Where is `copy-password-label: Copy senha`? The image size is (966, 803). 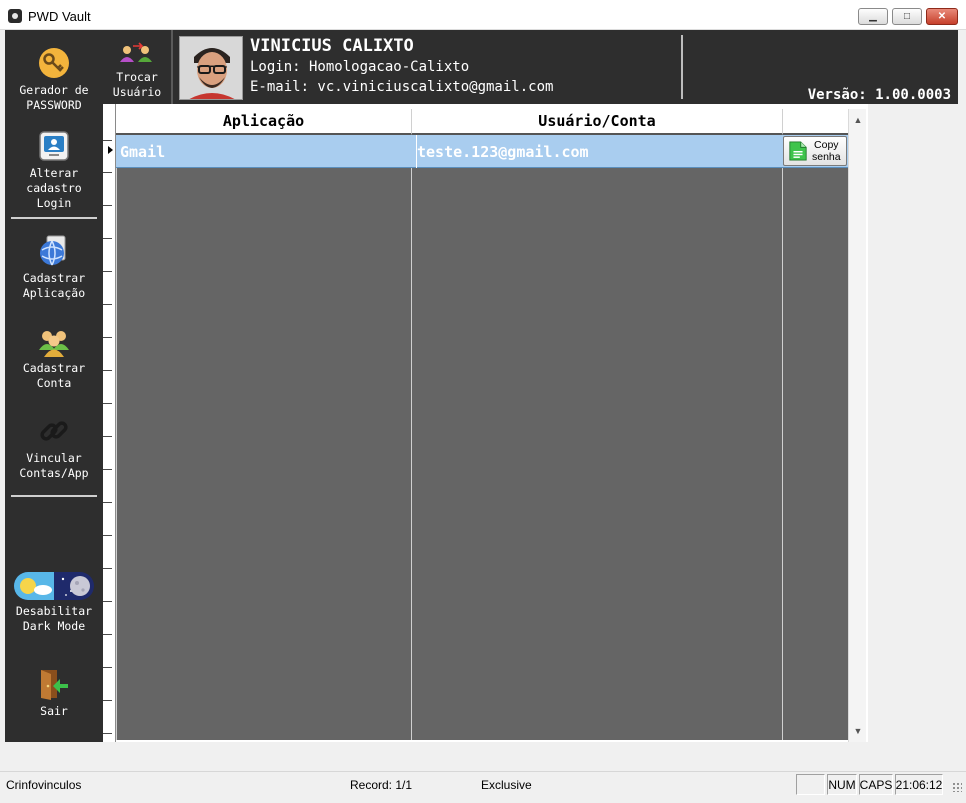
copy-password-label: Copy senha is located at coordinates (826, 151).